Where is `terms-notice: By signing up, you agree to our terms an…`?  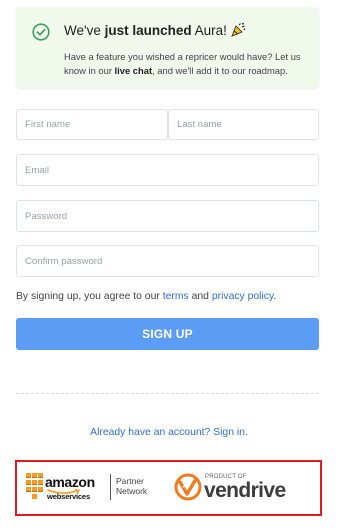 terms-notice: By signing up, you agree to our terms an… is located at coordinates (146, 296).